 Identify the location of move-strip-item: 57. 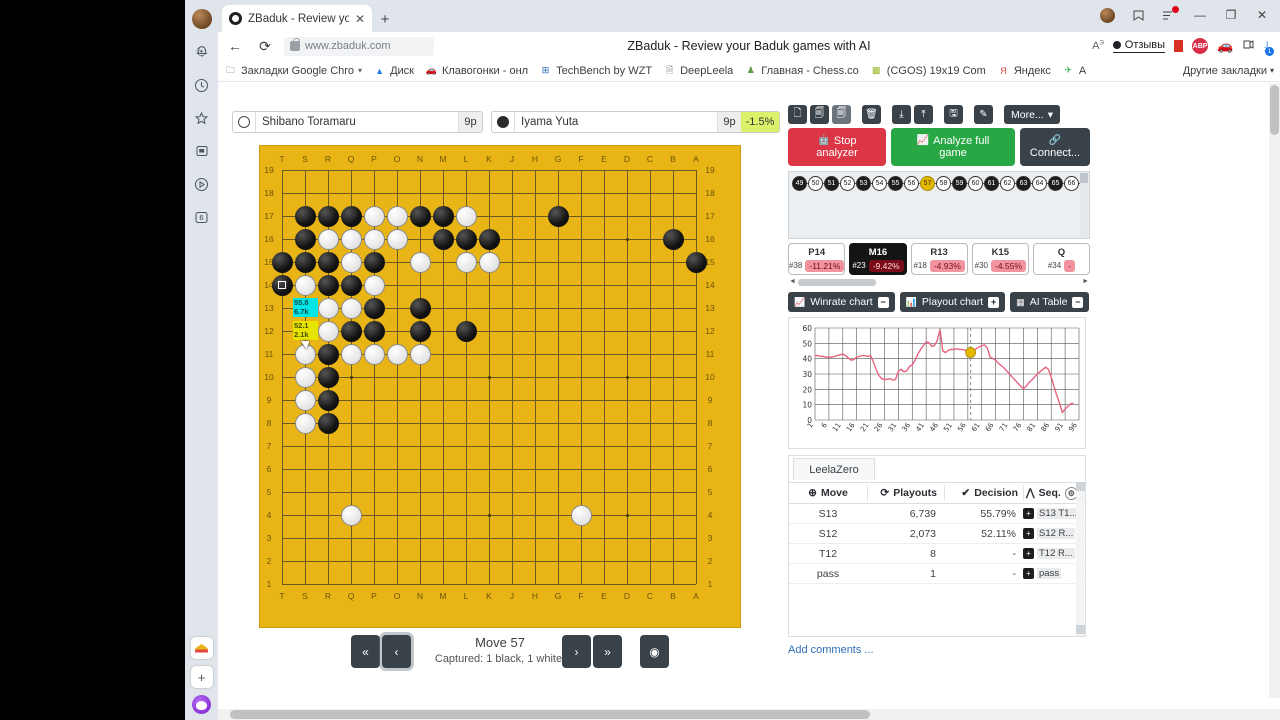
(927, 183).